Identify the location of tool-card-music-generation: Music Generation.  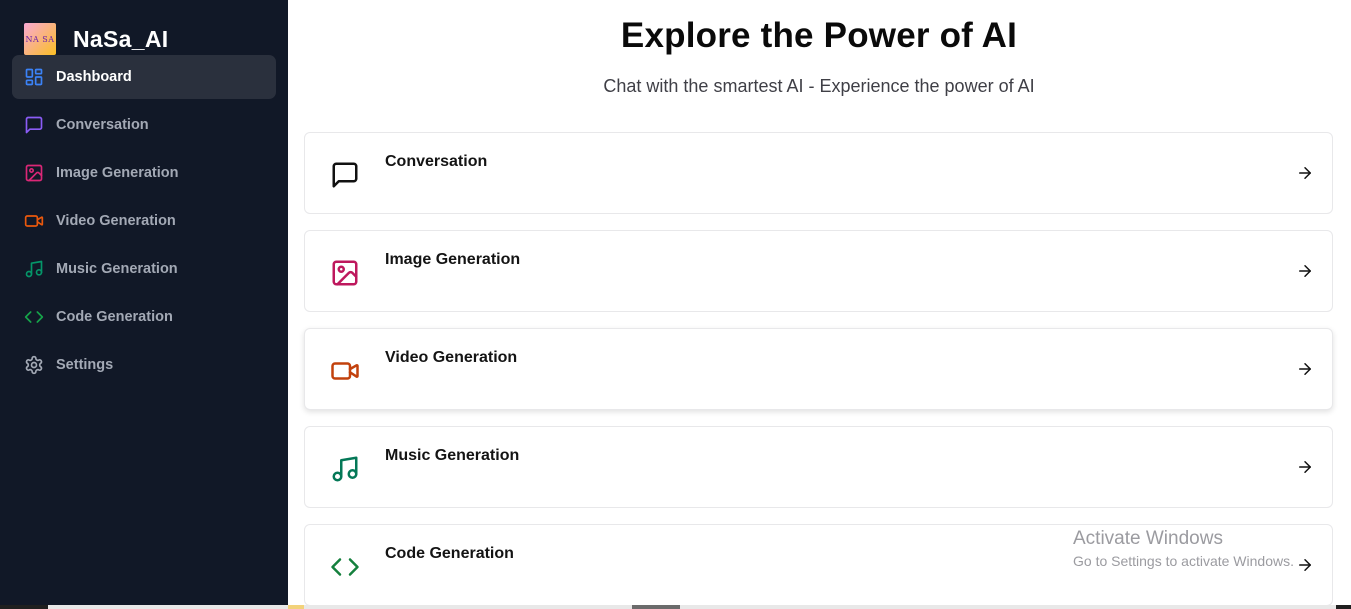
(818, 467).